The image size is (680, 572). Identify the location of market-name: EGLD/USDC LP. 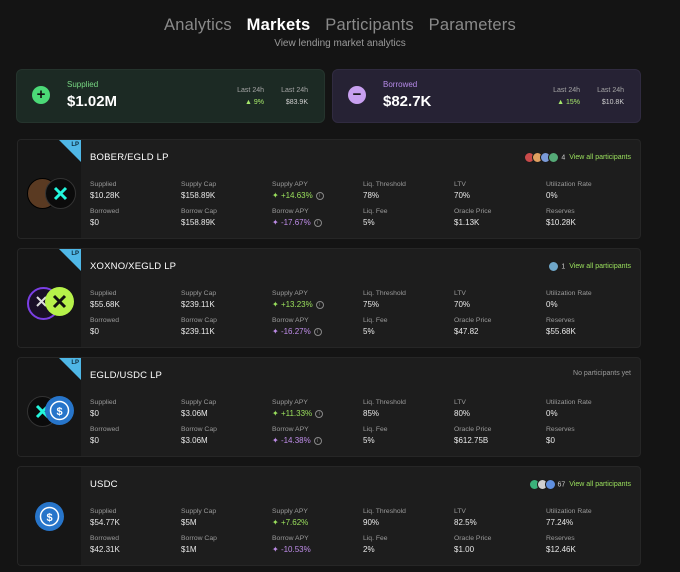
(126, 375).